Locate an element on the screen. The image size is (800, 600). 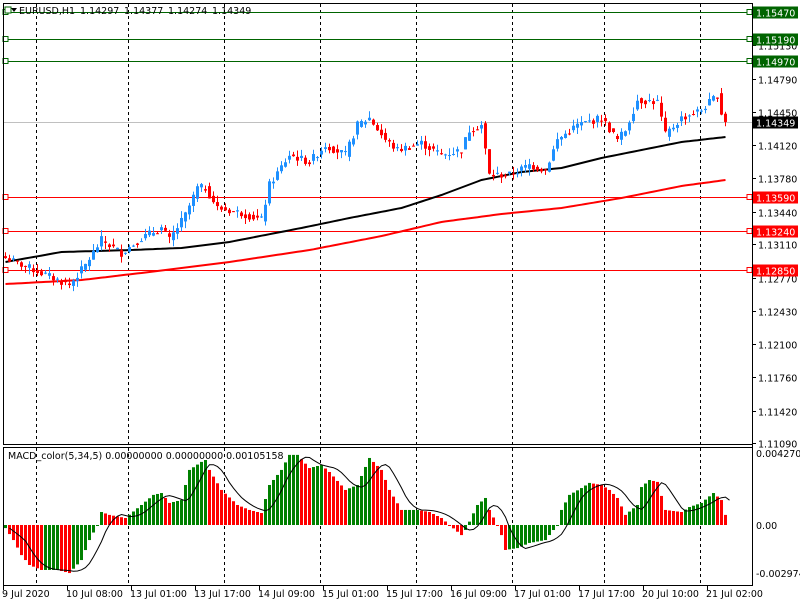
price-tick-label: 1.12100 is located at coordinates (777, 346).